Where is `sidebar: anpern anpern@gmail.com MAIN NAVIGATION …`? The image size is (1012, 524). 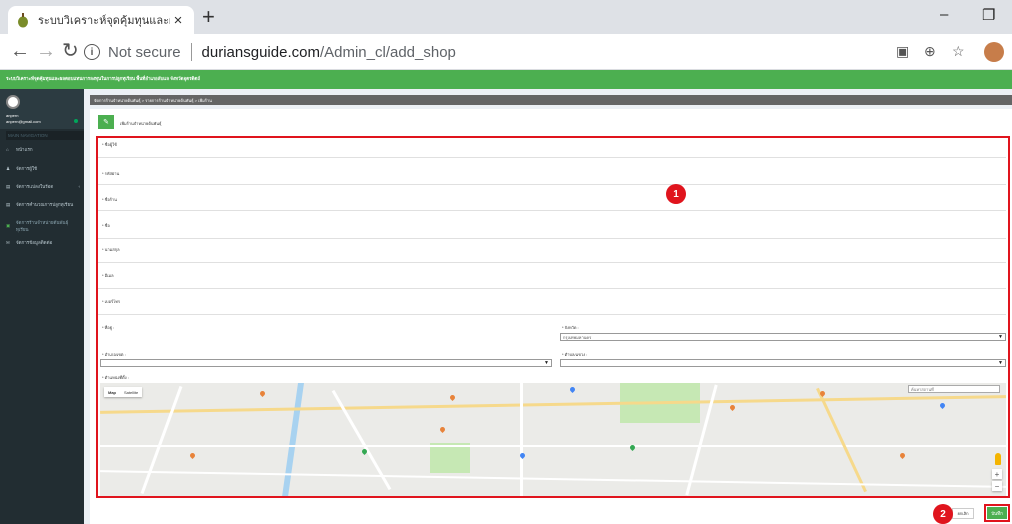
sidebar: anpern anpern@gmail.com MAIN NAVIGATION … is located at coordinates (42, 306).